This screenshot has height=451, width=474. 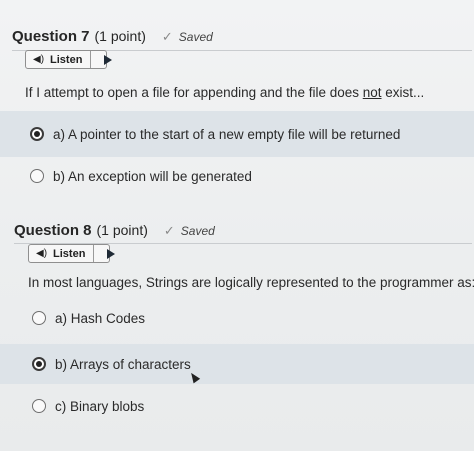 What do you see at coordinates (237, 364) in the screenshot?
I see `question-8-option-b: b) Arrays of characters` at bounding box center [237, 364].